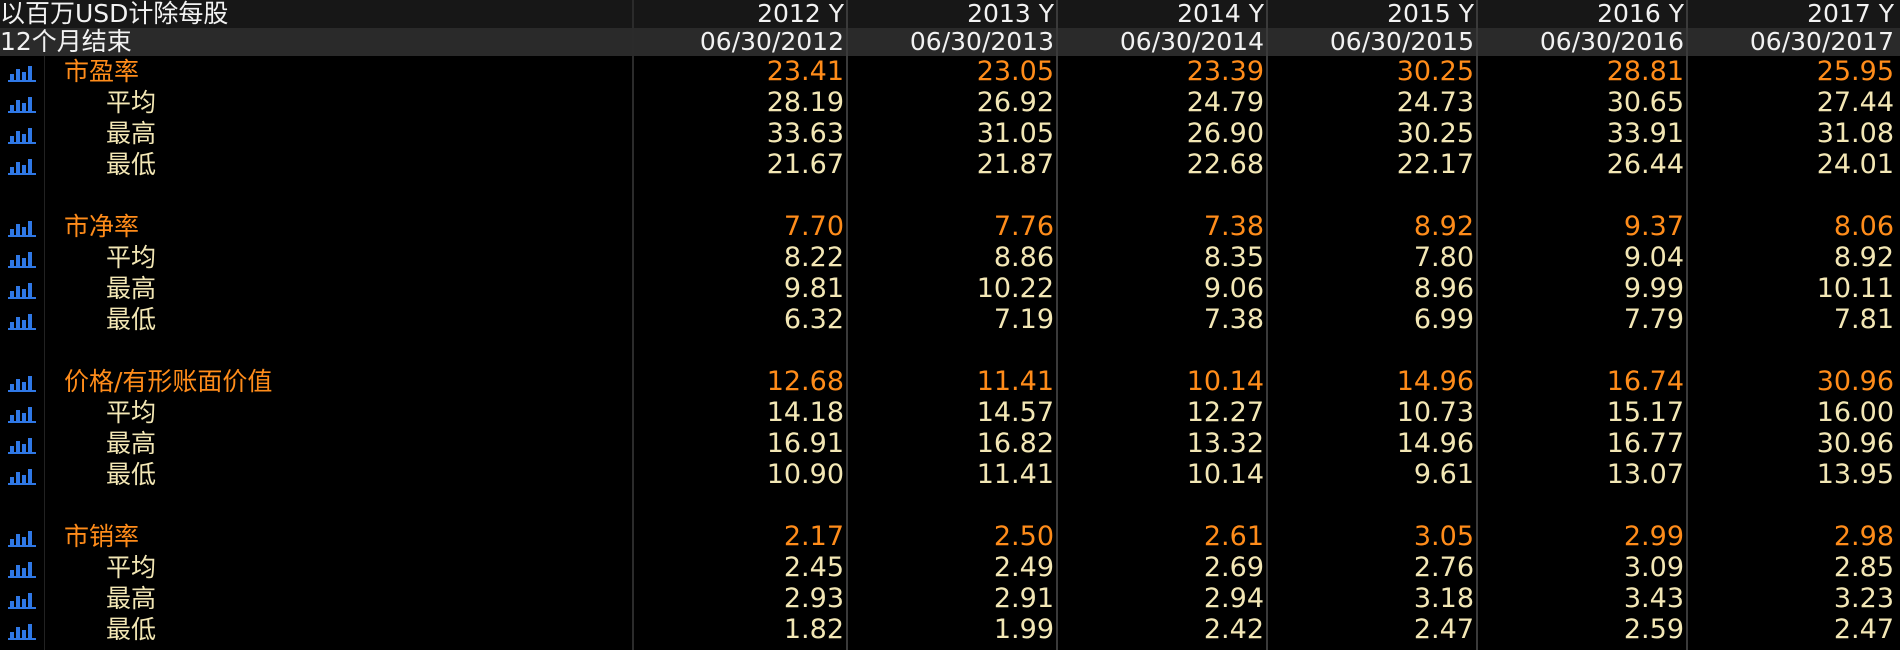 This screenshot has height=650, width=1900. I want to click on value-cell: 10.11, so click(1791, 288).